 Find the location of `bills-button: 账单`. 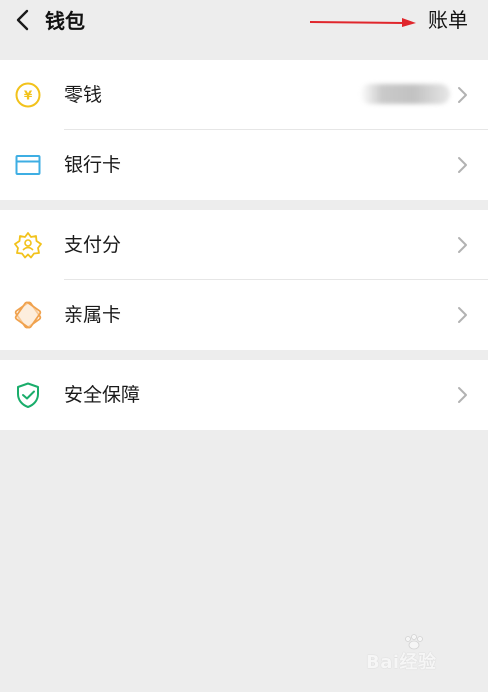

bills-button: 账单 is located at coordinates (448, 20).